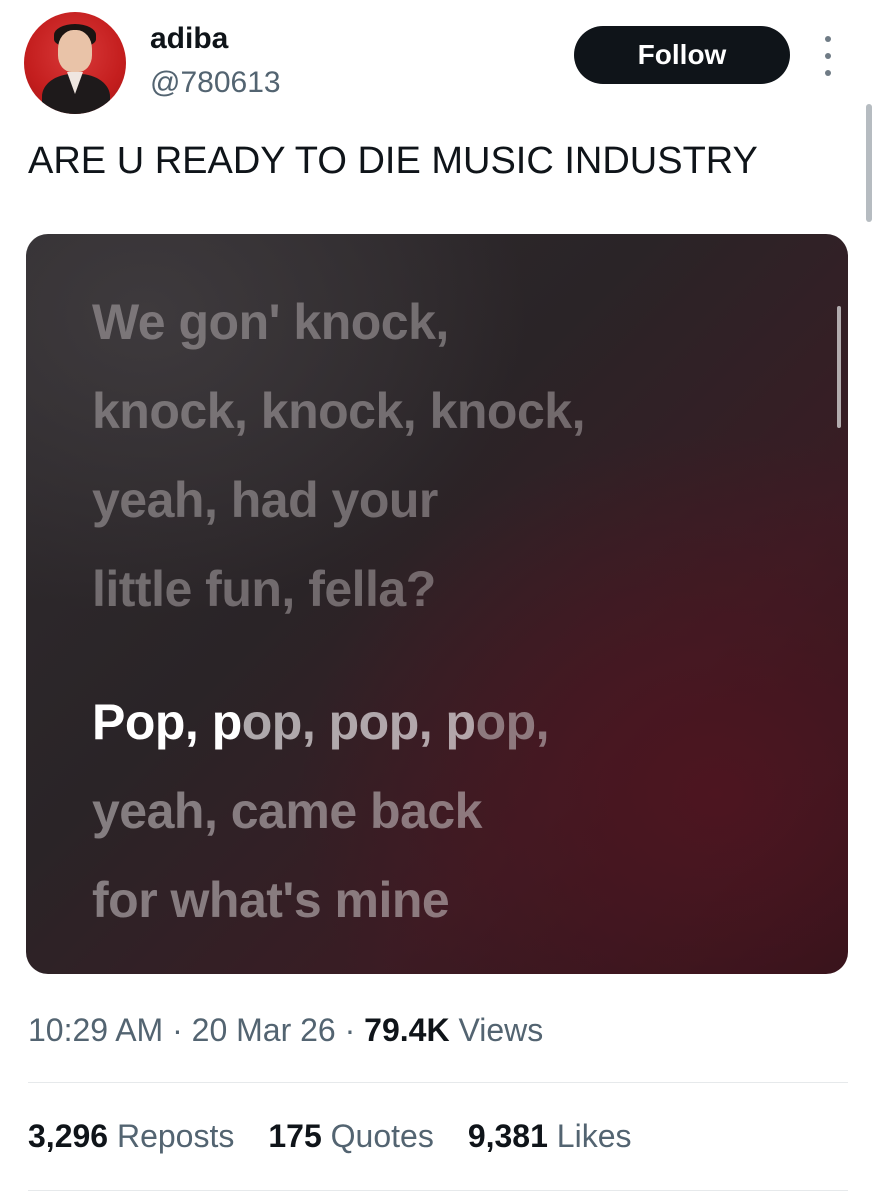  I want to click on lyric-line: little fun, fella?, so click(264, 589).